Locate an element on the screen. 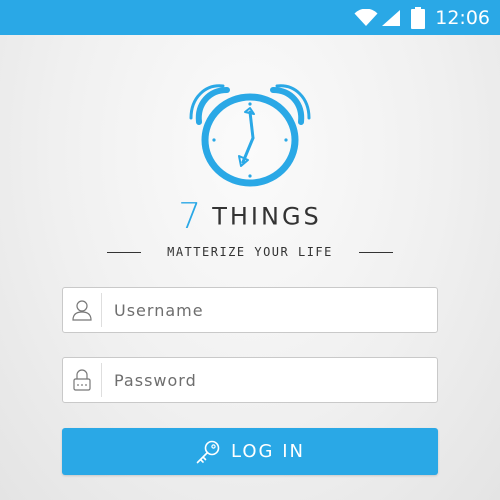  user-icon is located at coordinates (82, 310).